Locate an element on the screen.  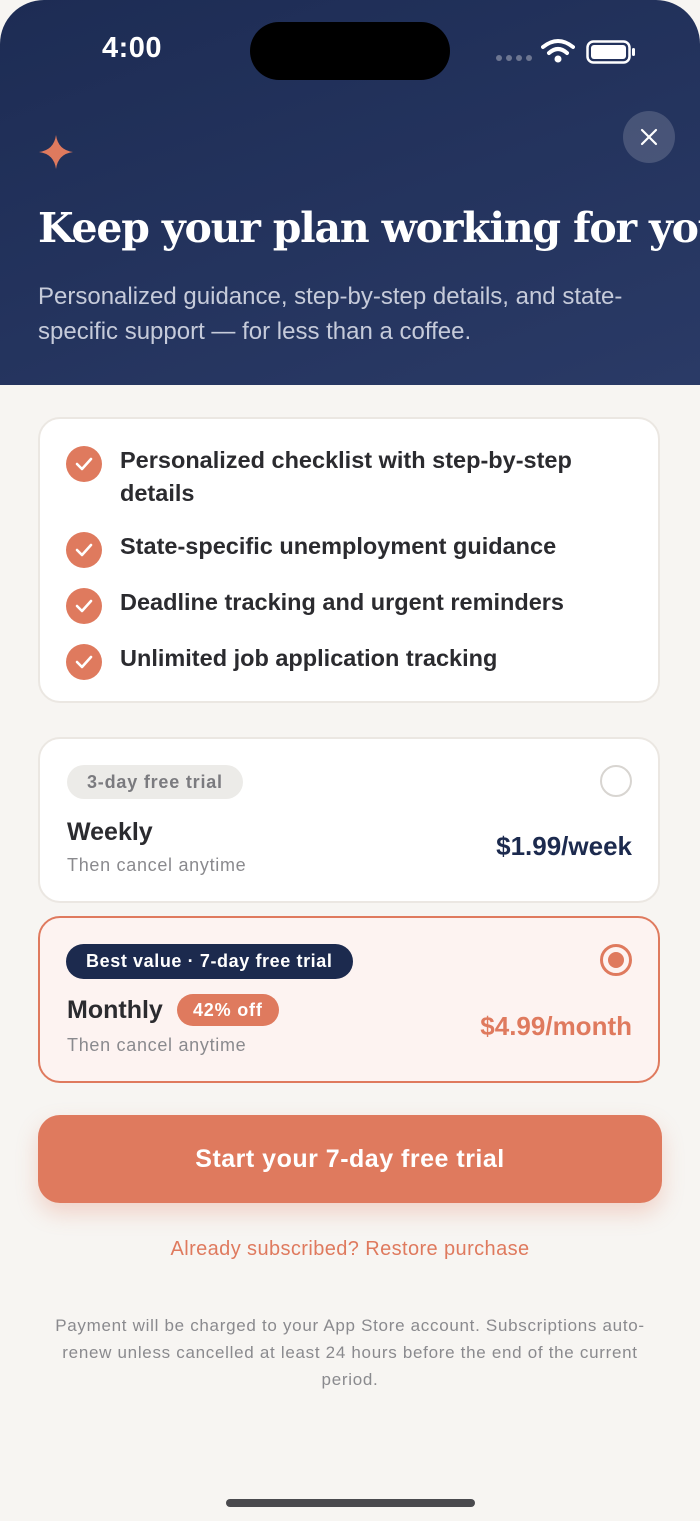
feature-label: Deadline tracking and urgent reminders is located at coordinates (342, 602).